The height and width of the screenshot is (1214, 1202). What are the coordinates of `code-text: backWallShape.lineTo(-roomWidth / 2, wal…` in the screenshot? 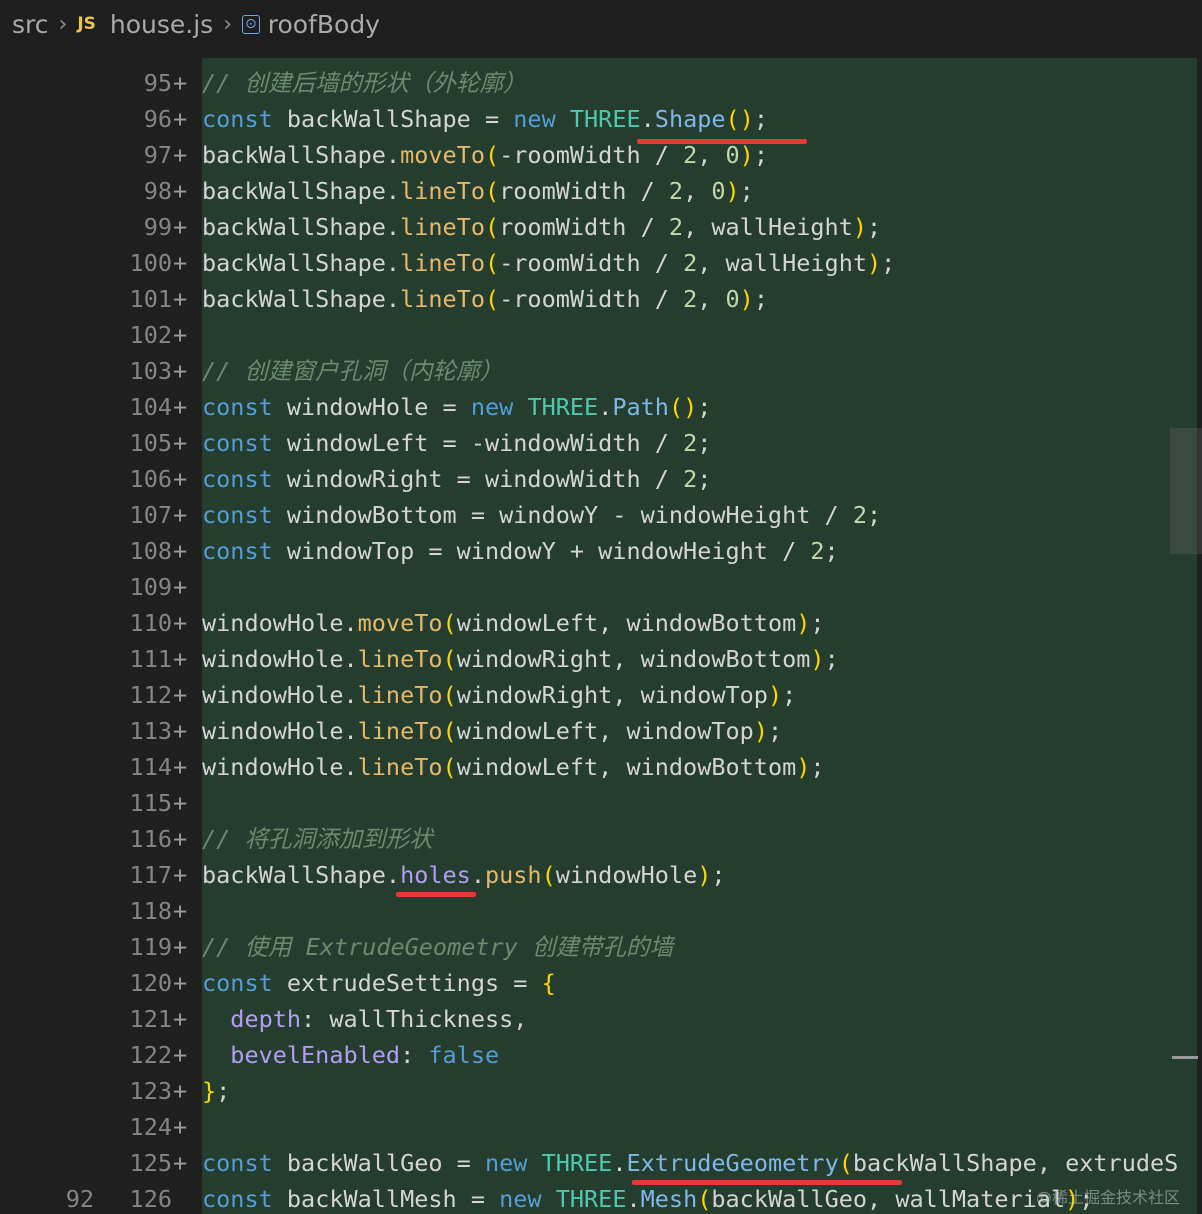 It's located at (548, 263).